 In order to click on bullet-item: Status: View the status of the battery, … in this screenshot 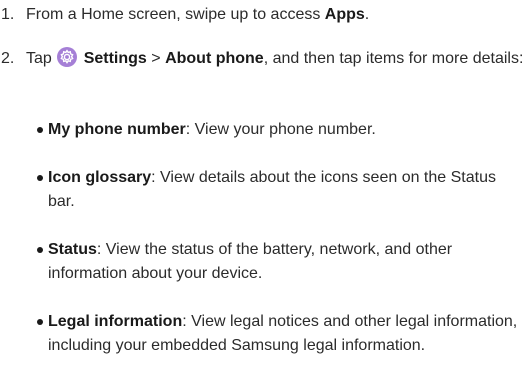, I will do `click(277, 262)`.